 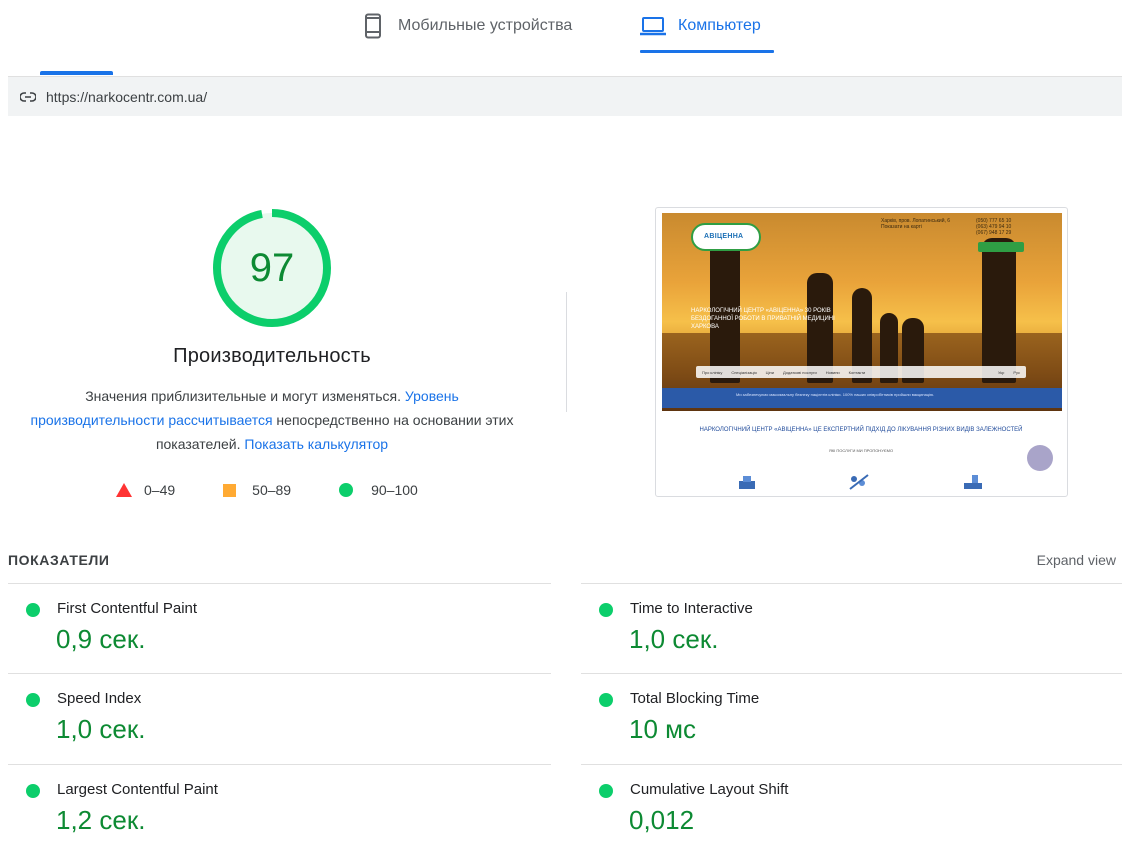 What do you see at coordinates (101, 639) in the screenshot?
I see `metric-value: 0,9 сек.` at bounding box center [101, 639].